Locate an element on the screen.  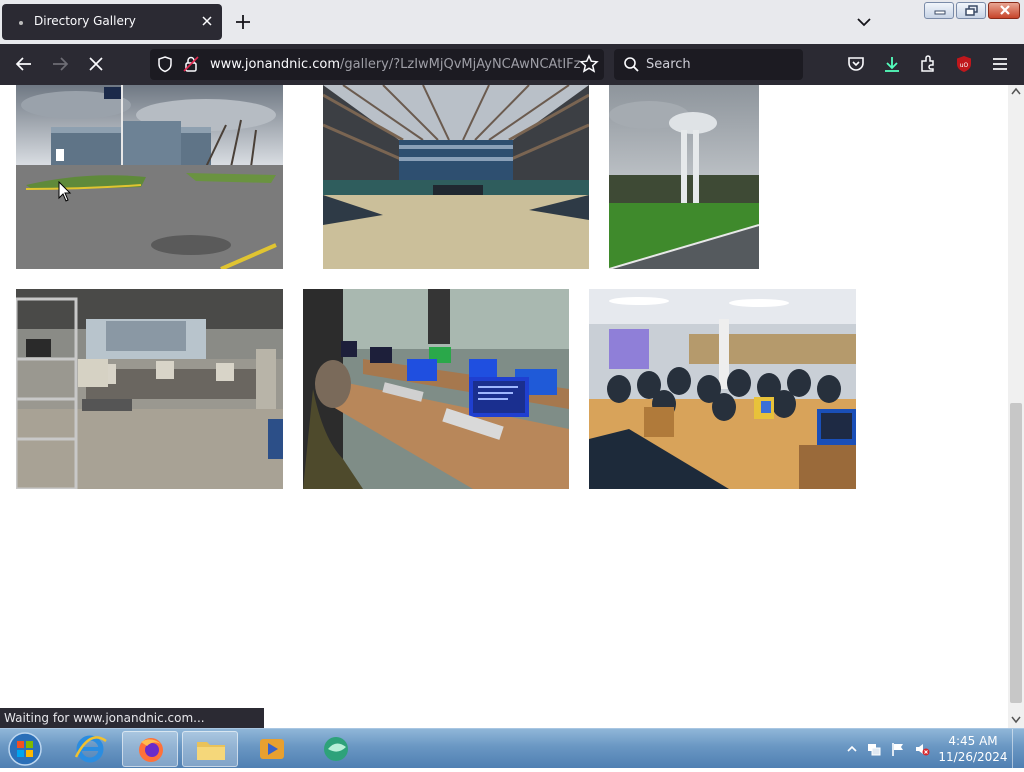
action-center-flag-icon is located at coordinates (898, 749).